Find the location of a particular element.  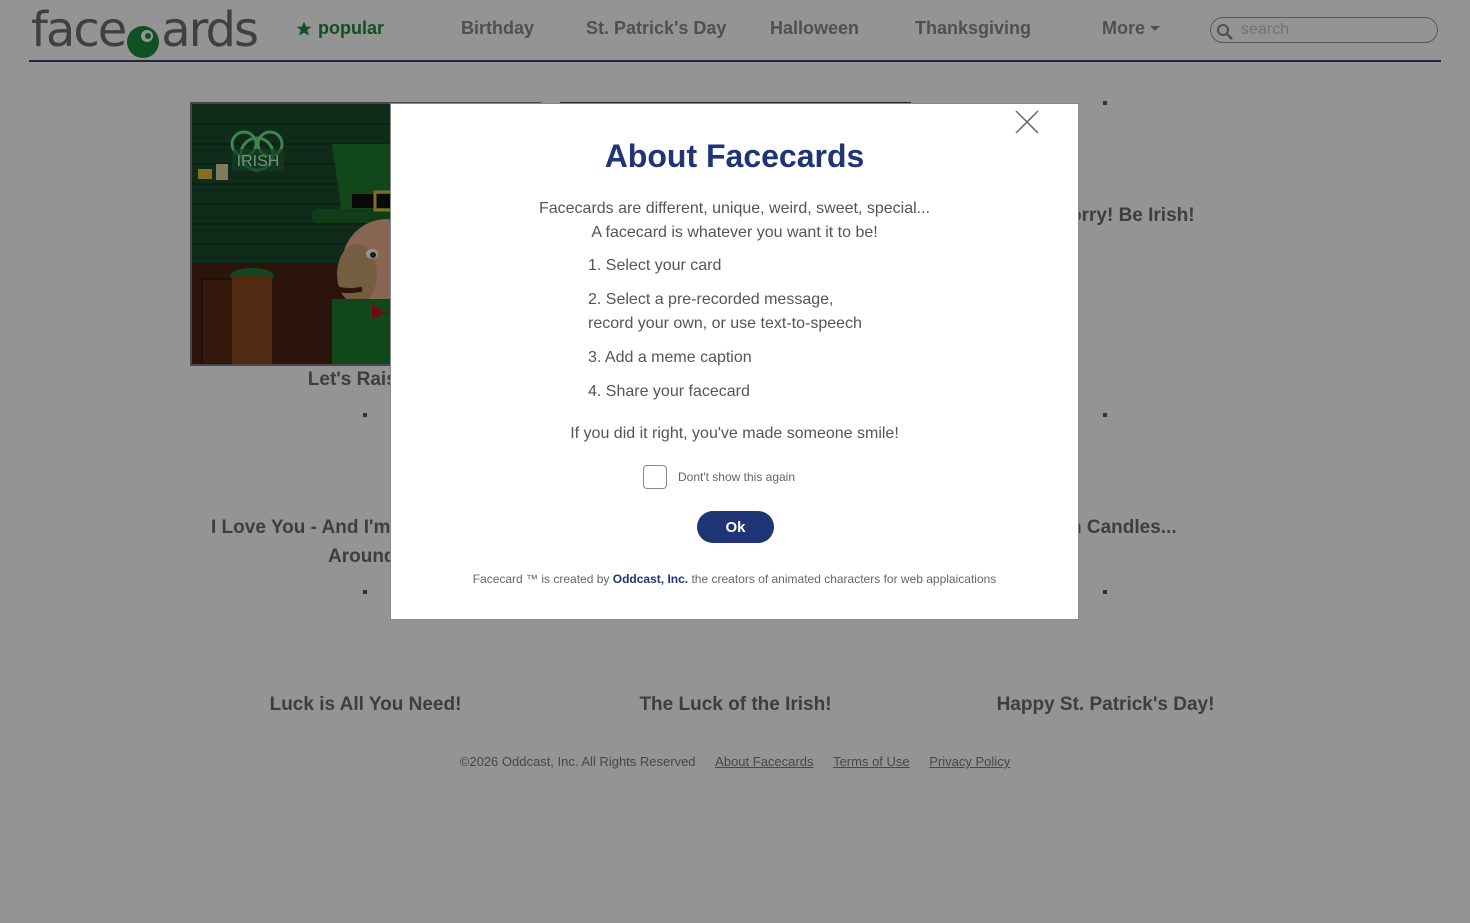

dont-show-label: Dont't show this again is located at coordinates (736, 477).